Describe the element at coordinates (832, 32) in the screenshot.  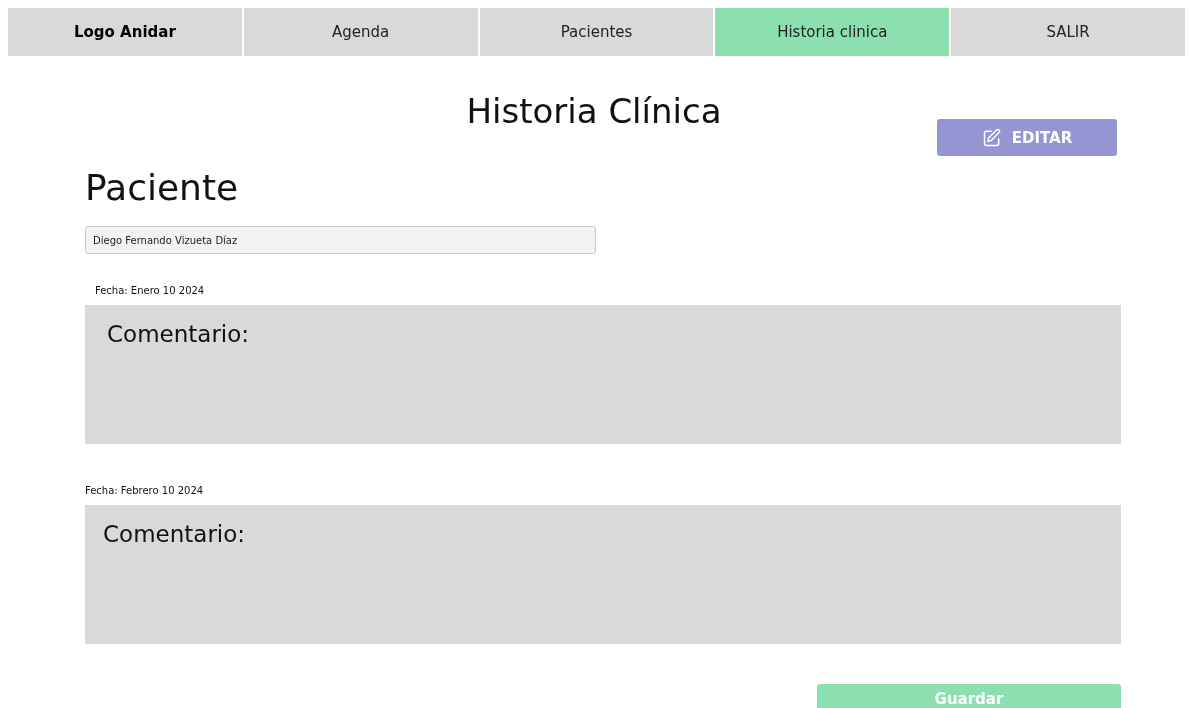
I see `nav-tab: Historia clinica` at that location.